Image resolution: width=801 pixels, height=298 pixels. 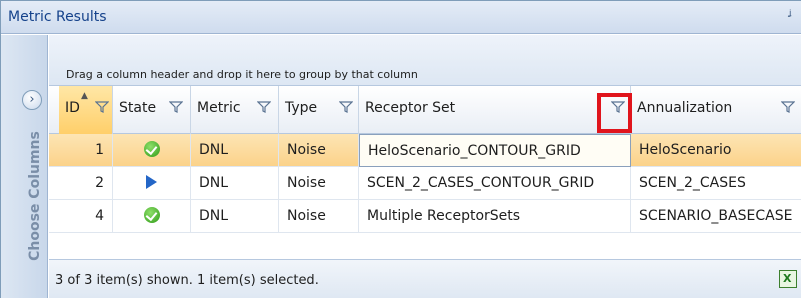 I want to click on cell-annualization: HeloScenario, so click(x=716, y=150).